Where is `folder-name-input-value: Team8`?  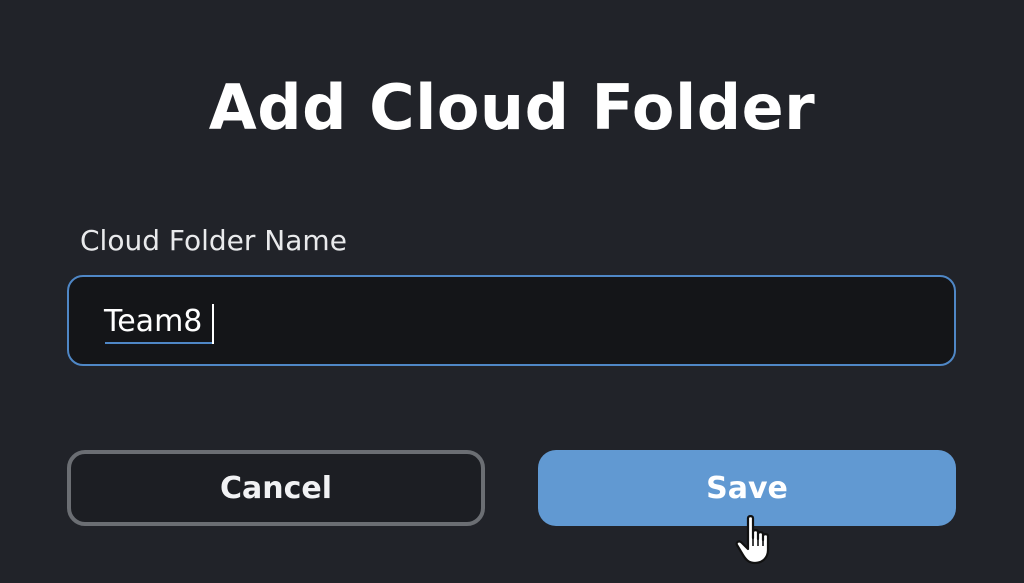
folder-name-input-value: Team8 is located at coordinates (153, 322).